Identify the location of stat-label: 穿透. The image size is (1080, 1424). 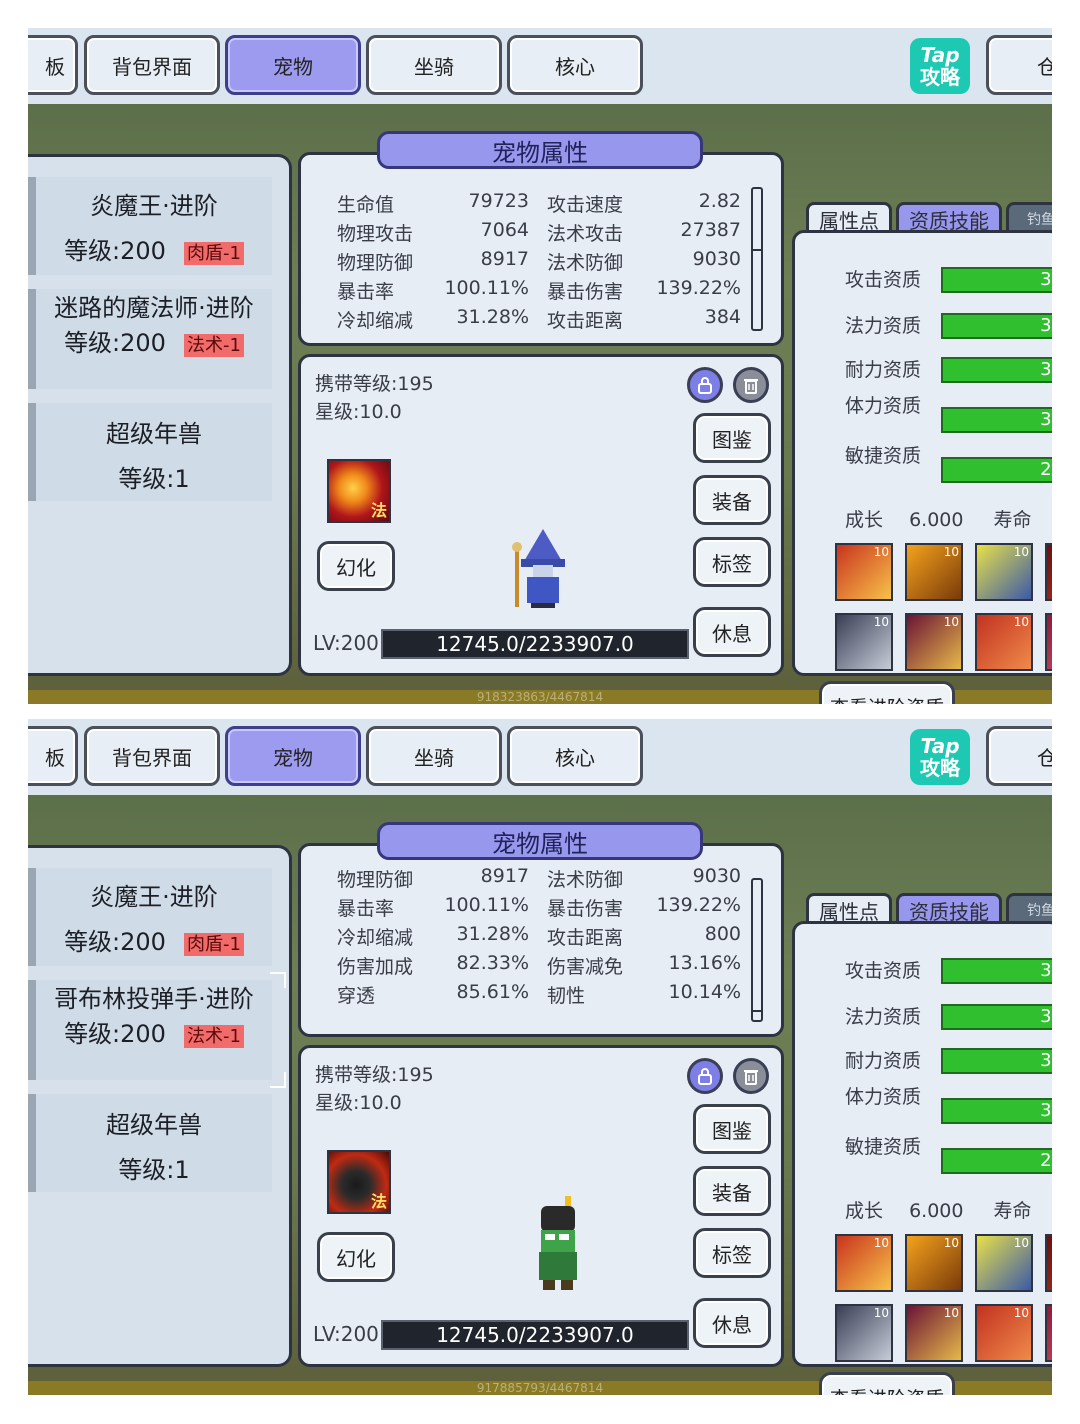
(356, 996).